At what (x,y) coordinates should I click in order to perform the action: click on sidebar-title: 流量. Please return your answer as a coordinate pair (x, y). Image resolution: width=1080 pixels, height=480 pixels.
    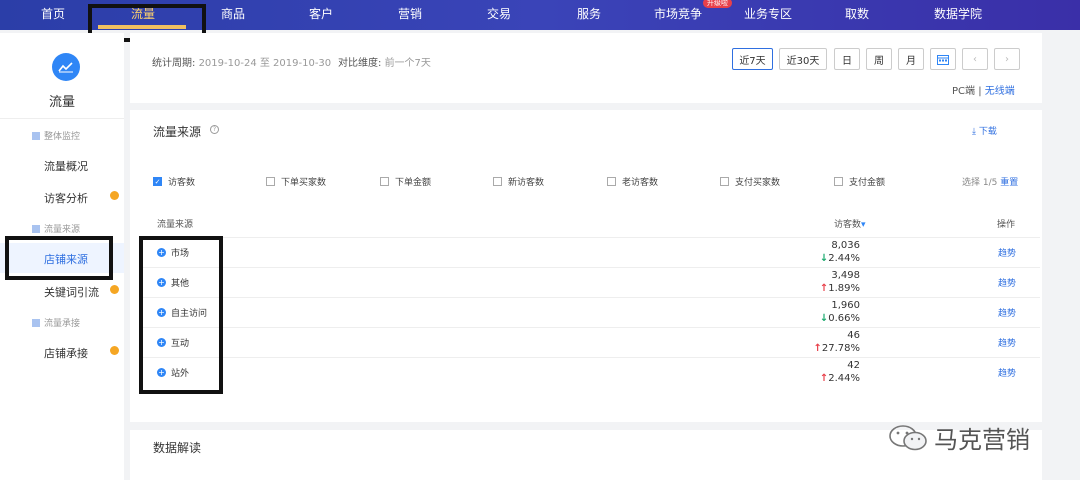
    Looking at the image, I should click on (61, 102).